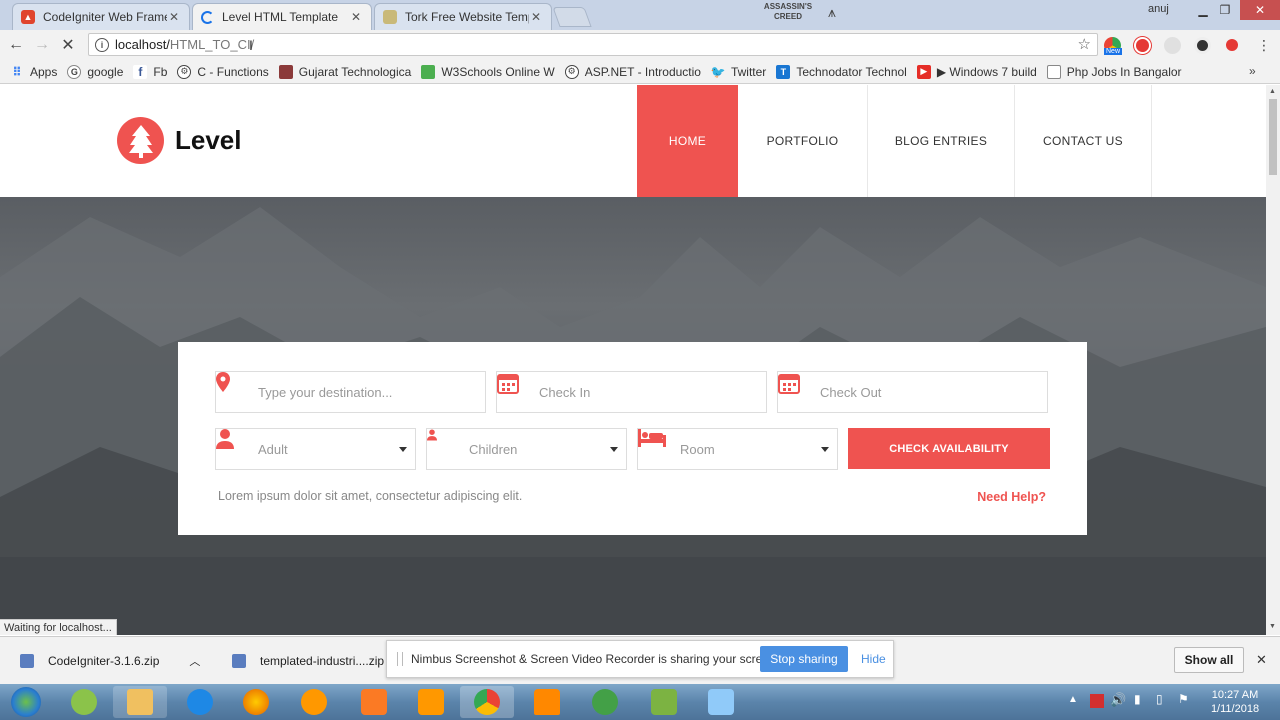 This screenshot has width=1280, height=720. What do you see at coordinates (428, 71) in the screenshot?
I see `w3schools-icon` at bounding box center [428, 71].